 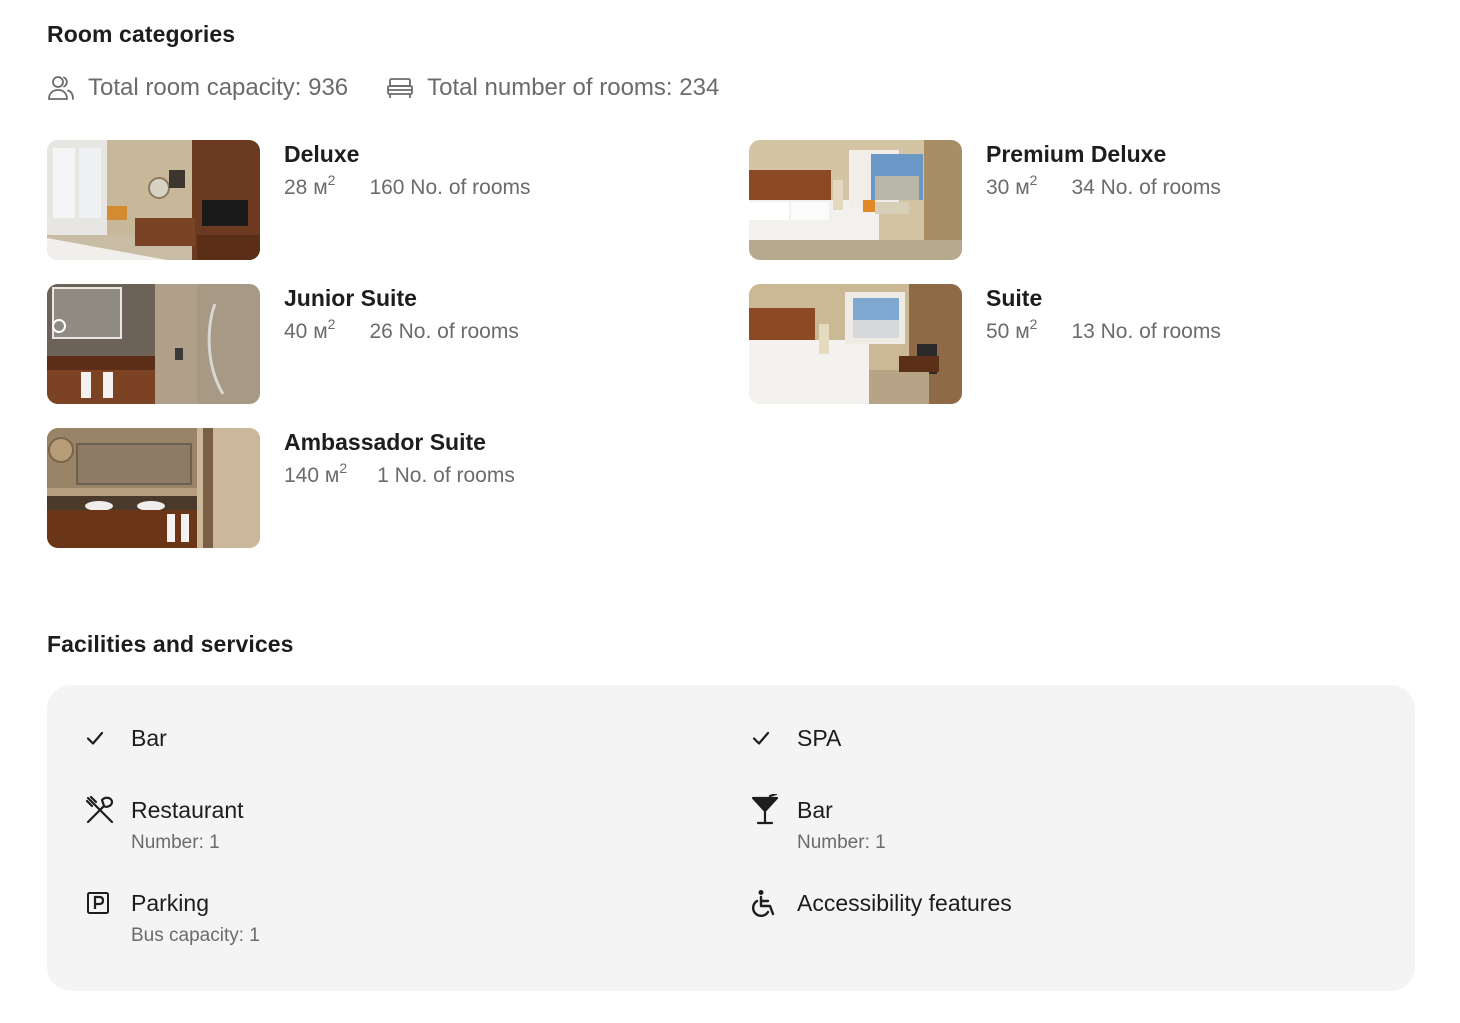 I want to click on total-rooms-text: Total number of rooms: 234, so click(x=573, y=87).